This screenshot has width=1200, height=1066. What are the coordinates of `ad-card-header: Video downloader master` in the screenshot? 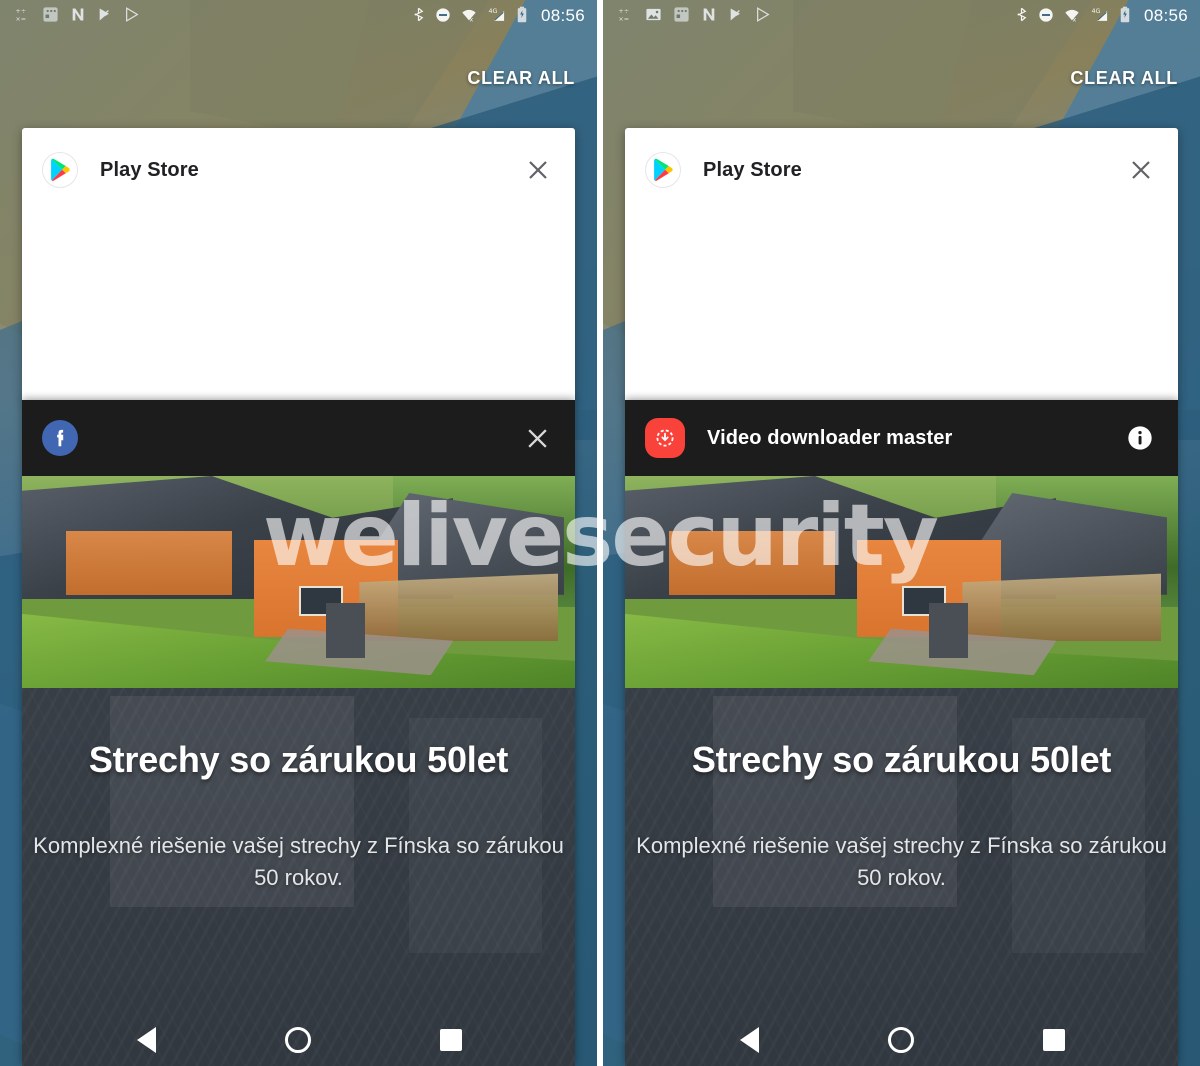 It's located at (901, 438).